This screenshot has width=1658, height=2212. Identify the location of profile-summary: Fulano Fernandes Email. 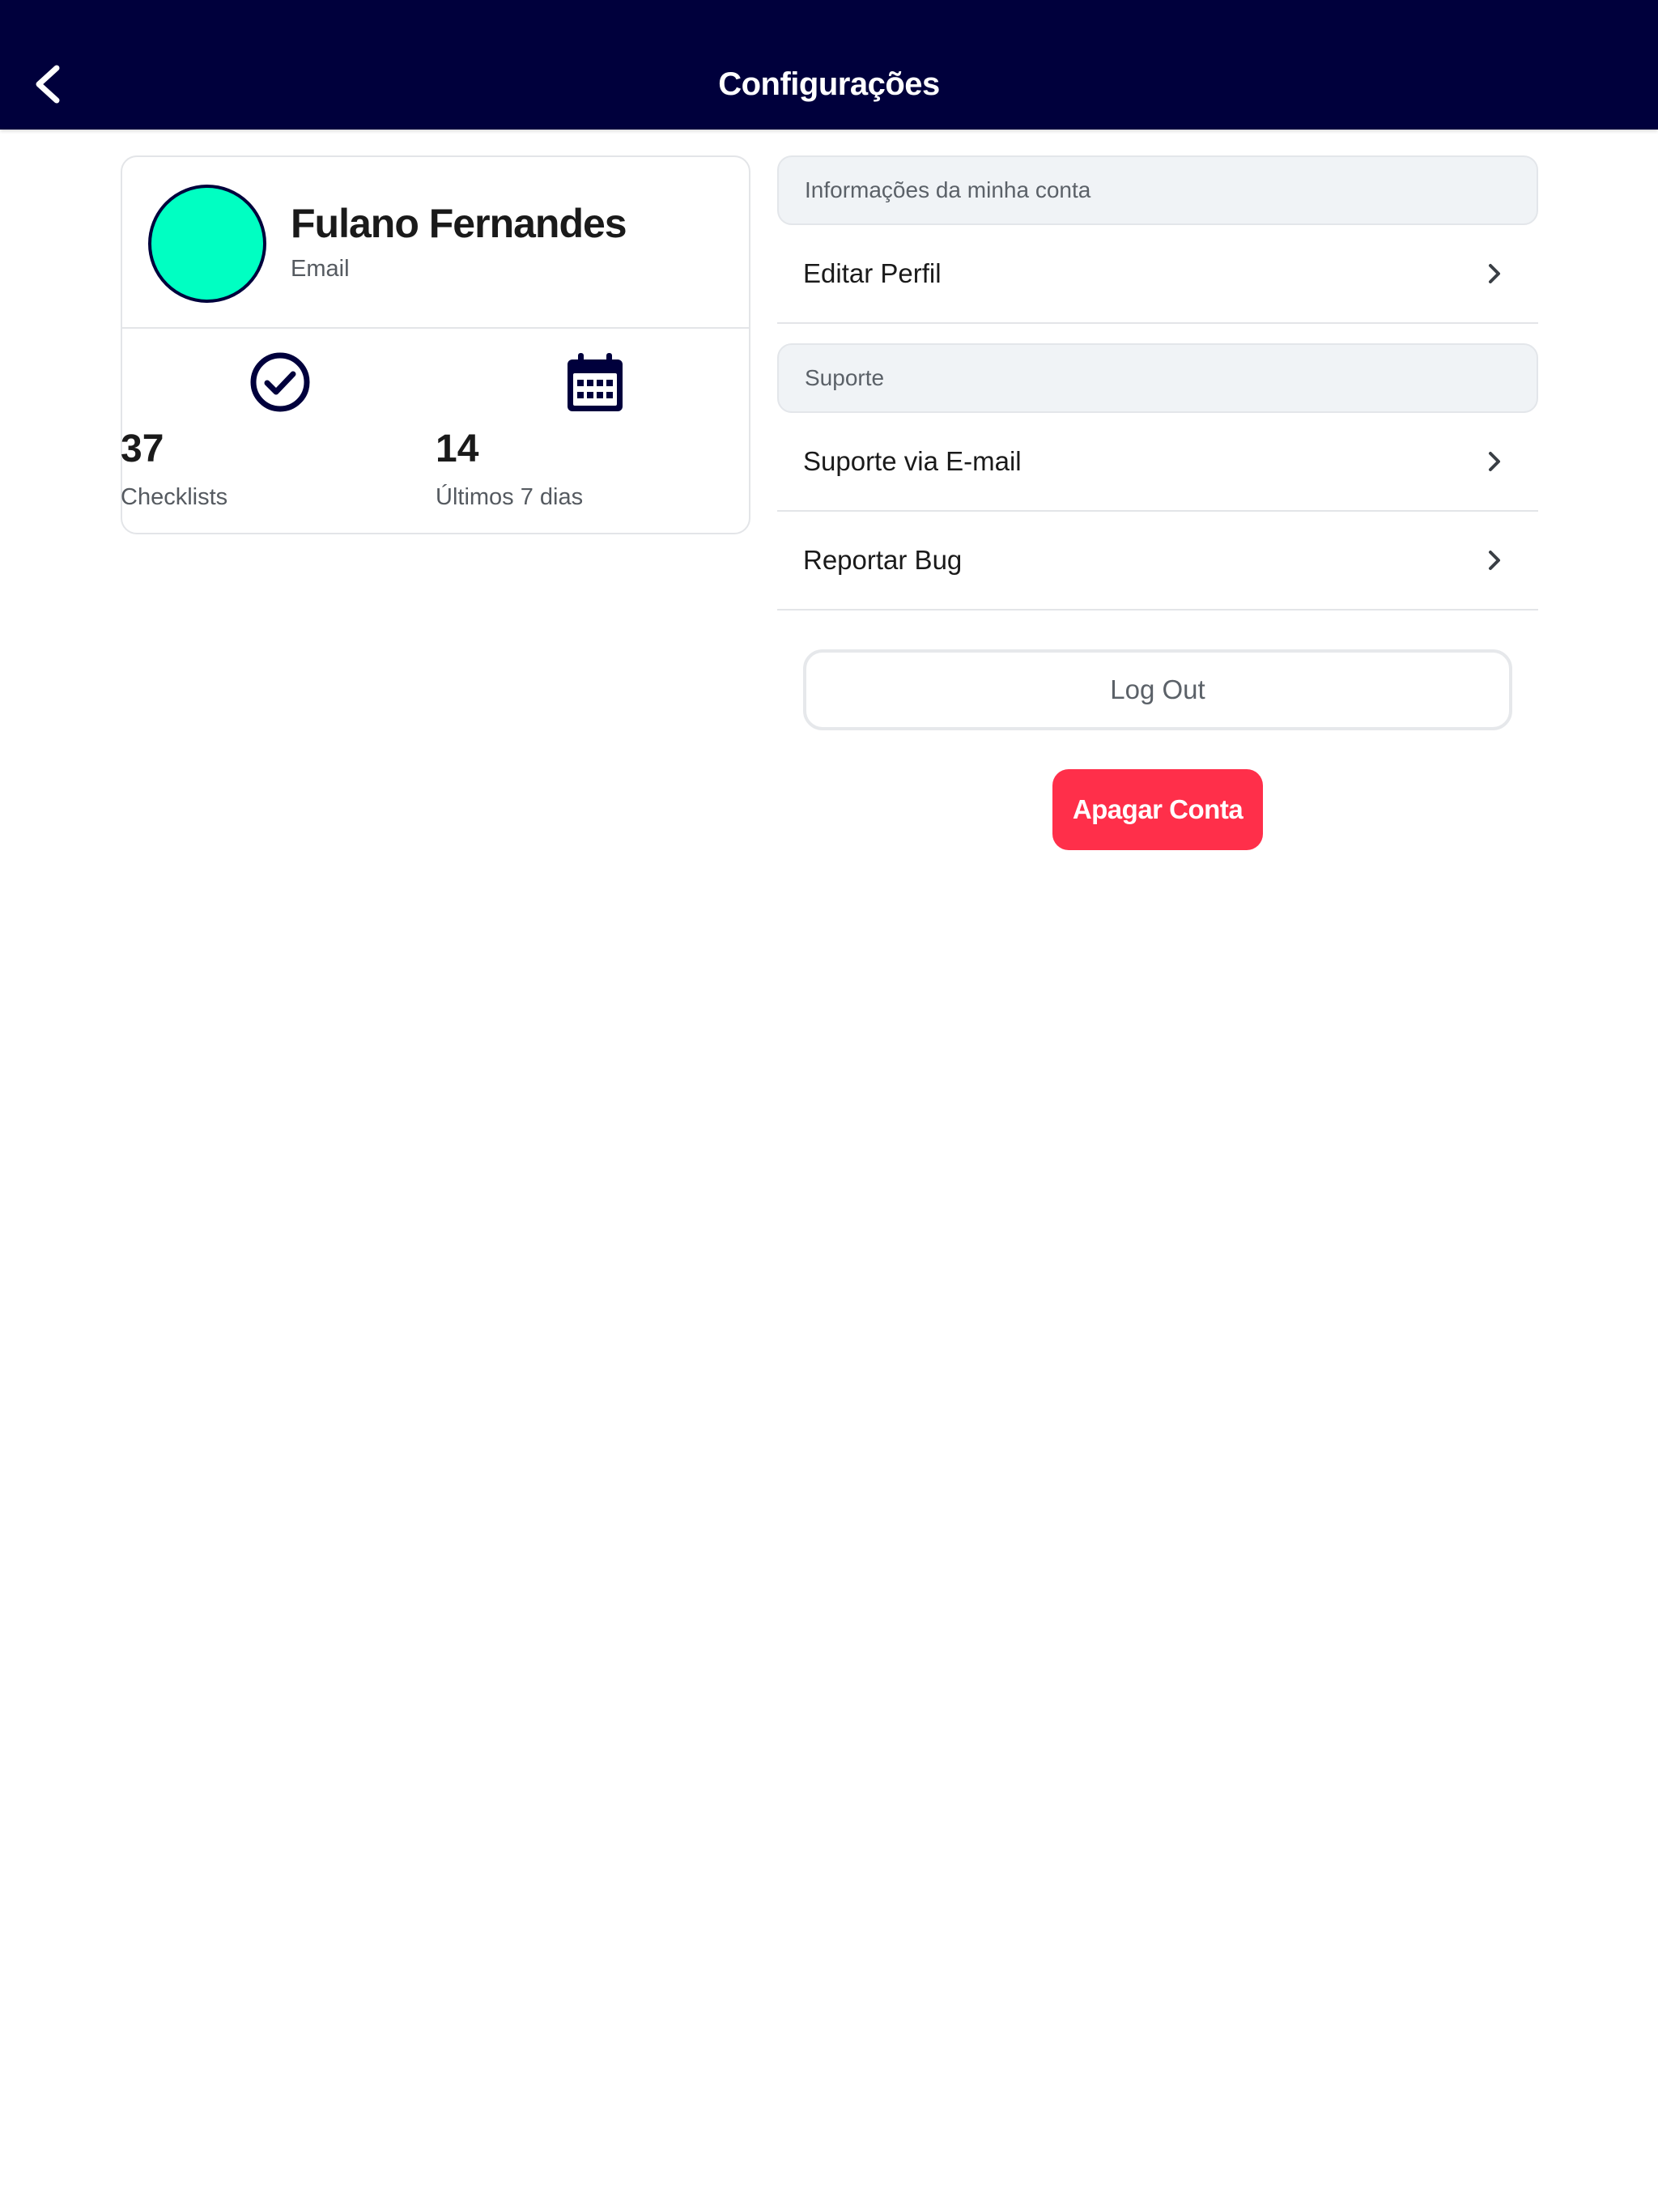
(435, 243).